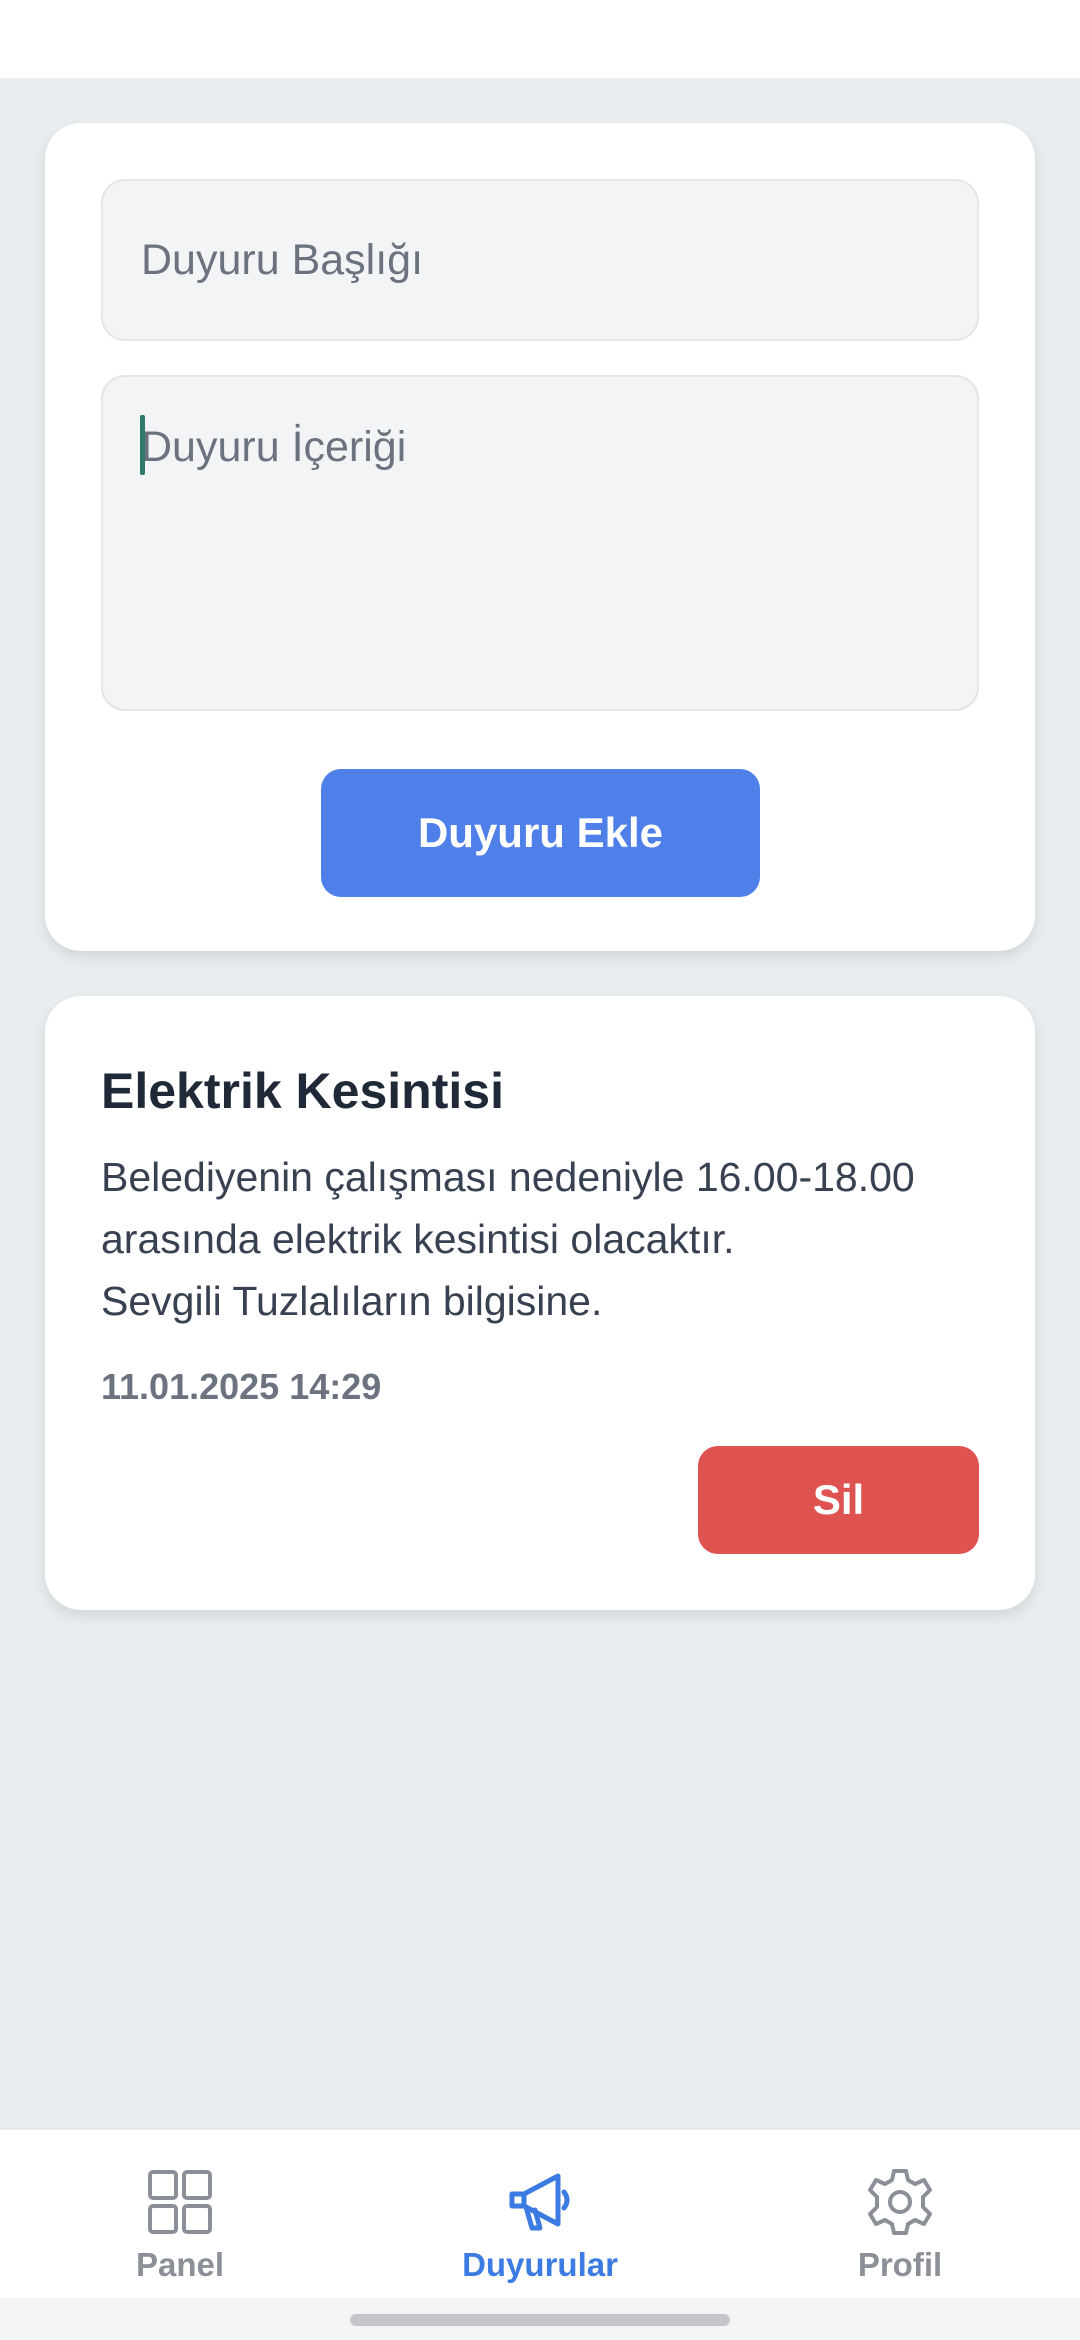 This screenshot has height=2340, width=1080. Describe the element at coordinates (540, 260) in the screenshot. I see `announcement-title-input` at that location.